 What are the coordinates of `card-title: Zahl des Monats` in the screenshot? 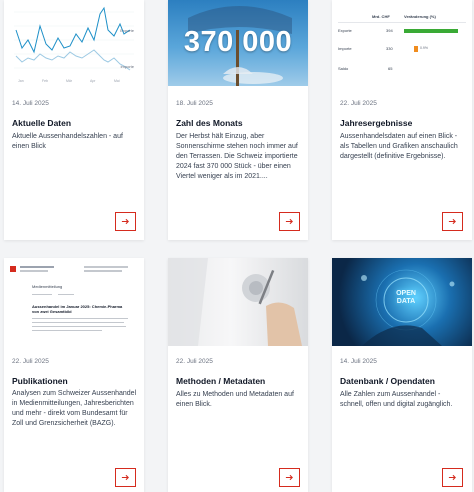 It's located at (209, 123).